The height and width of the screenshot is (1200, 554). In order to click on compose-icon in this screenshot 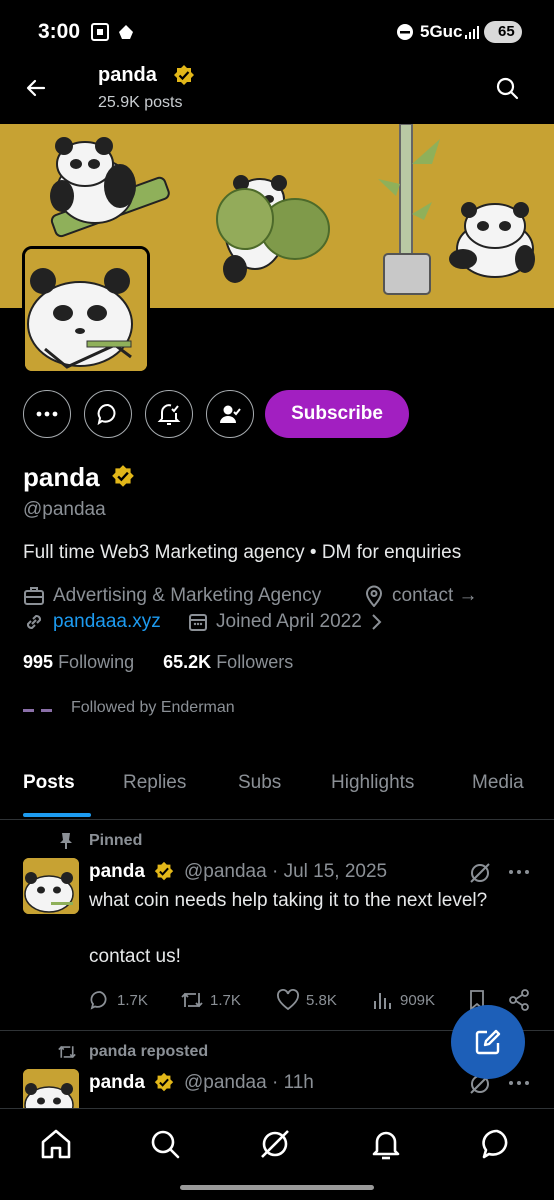, I will do `click(488, 1042)`.